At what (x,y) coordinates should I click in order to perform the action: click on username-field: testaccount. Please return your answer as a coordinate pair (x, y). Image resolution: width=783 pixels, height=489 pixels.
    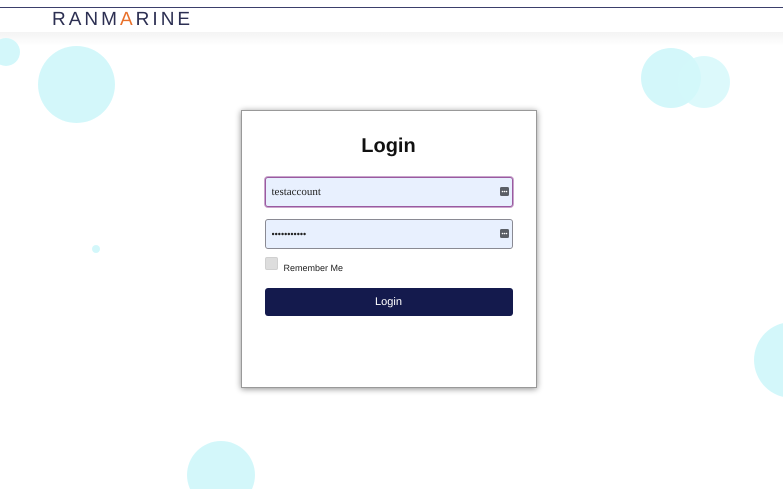
    Looking at the image, I should click on (388, 192).